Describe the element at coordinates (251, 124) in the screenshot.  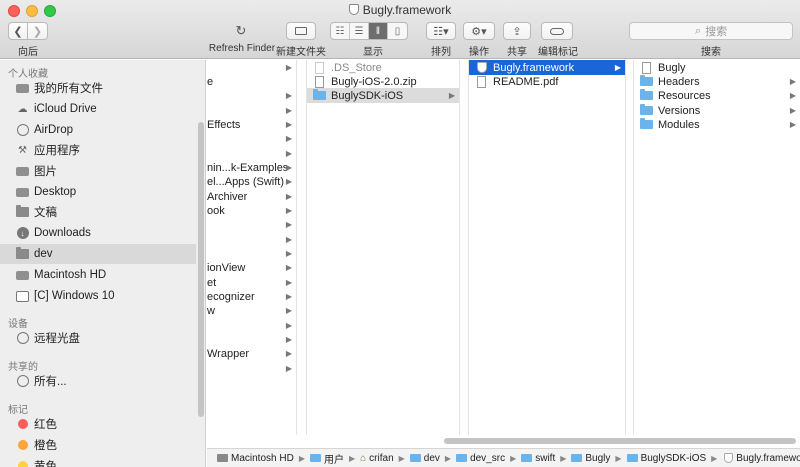
I see `list-item: Effects ▶` at that location.